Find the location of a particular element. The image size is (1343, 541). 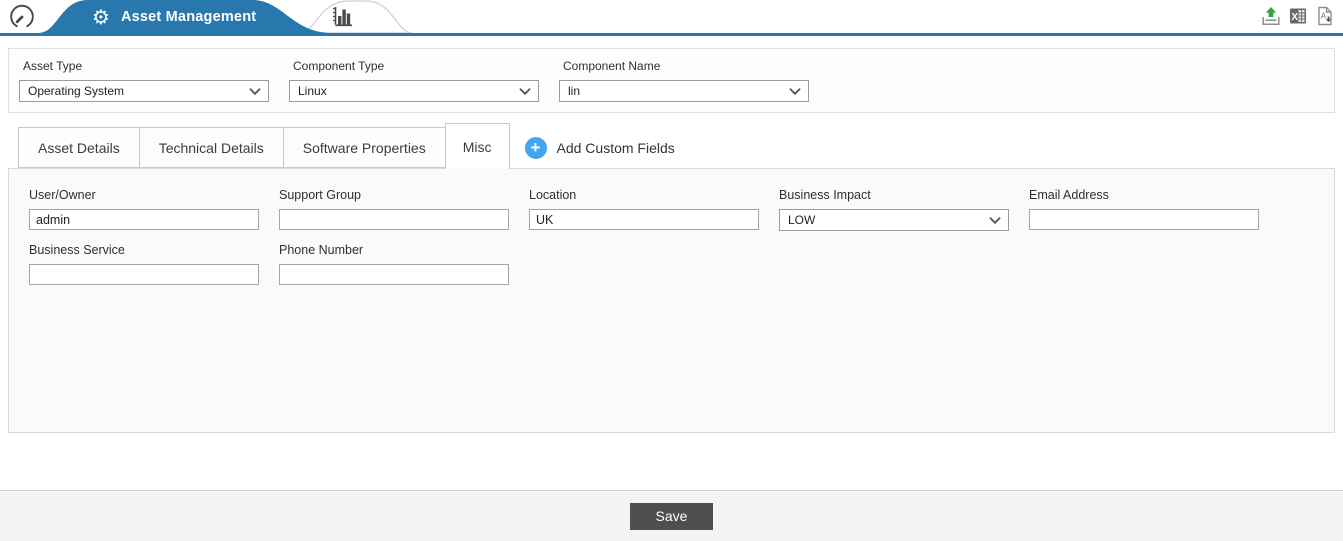

user-owner-input is located at coordinates (144, 219).